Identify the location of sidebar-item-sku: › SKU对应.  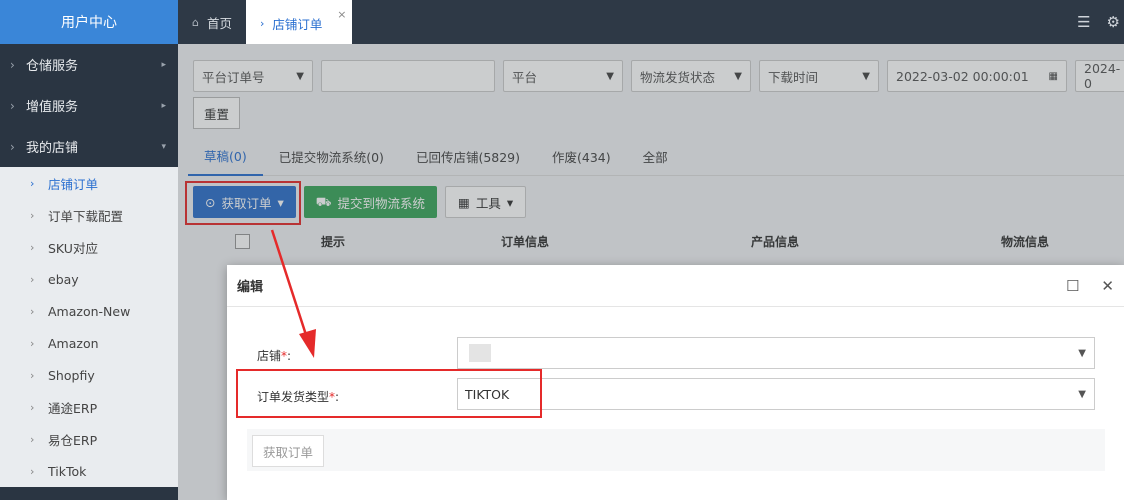
(89, 247).